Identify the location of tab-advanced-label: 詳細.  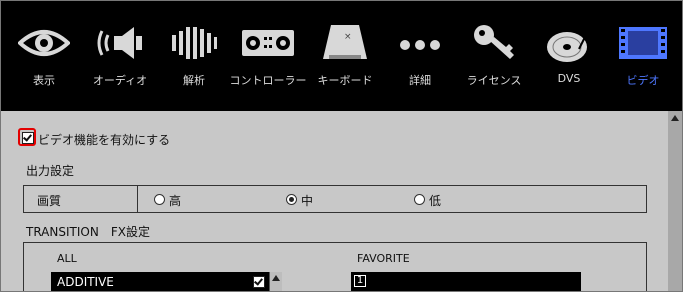
(420, 80).